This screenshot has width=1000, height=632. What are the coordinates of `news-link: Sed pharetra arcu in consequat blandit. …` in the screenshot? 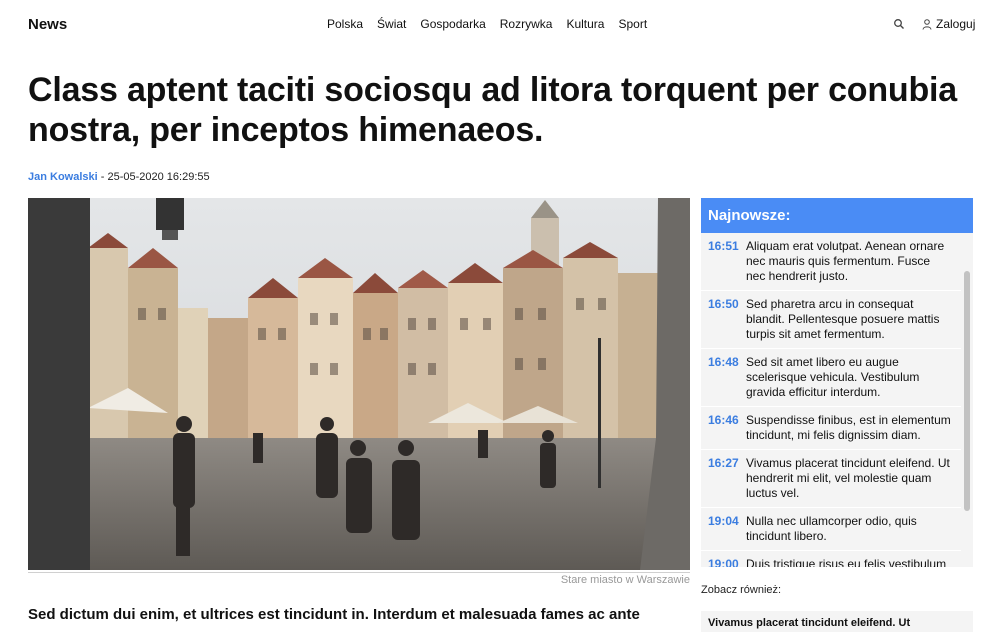 It's located at (848, 319).